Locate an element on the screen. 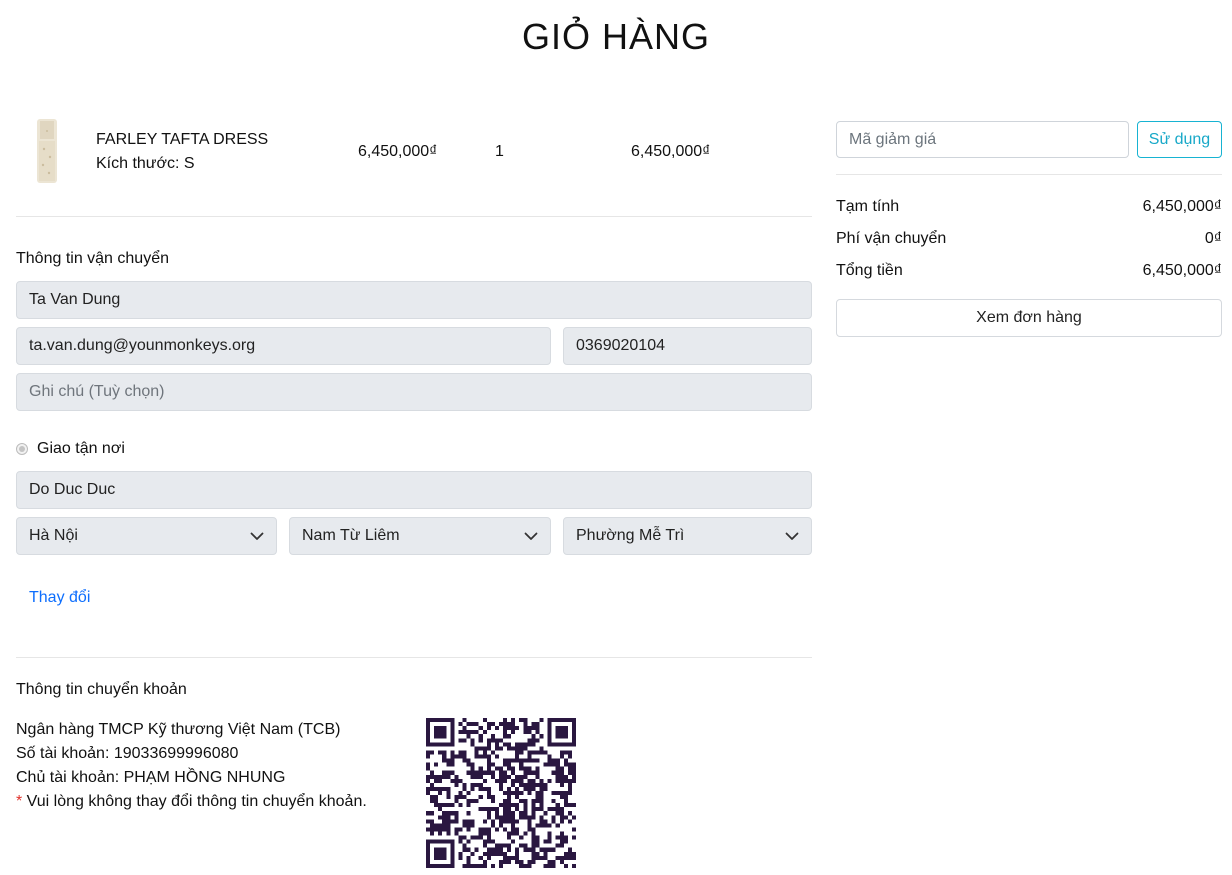 The height and width of the screenshot is (875, 1232). page-title: GIỎ HÀNG is located at coordinates (616, 36).